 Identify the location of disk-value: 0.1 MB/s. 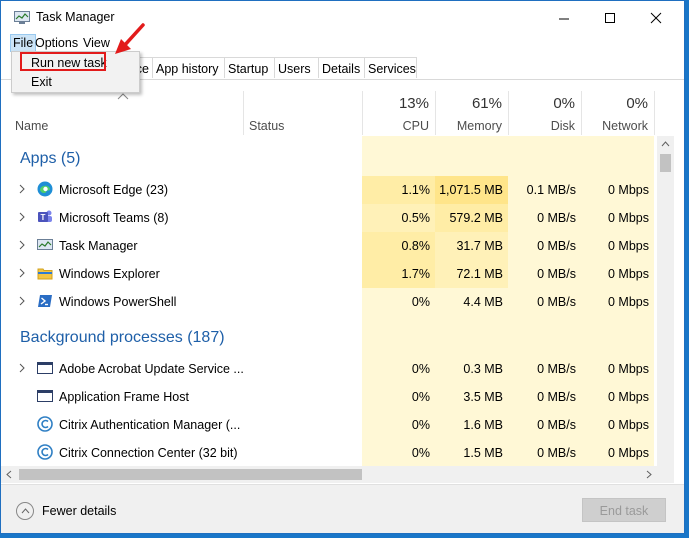
(551, 190).